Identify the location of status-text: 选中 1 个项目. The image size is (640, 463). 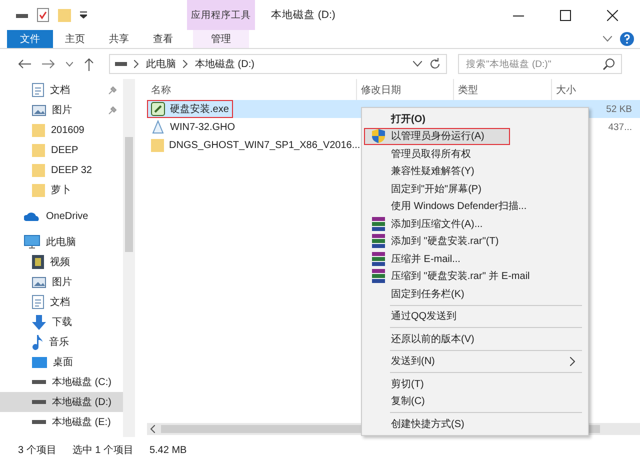
(103, 450).